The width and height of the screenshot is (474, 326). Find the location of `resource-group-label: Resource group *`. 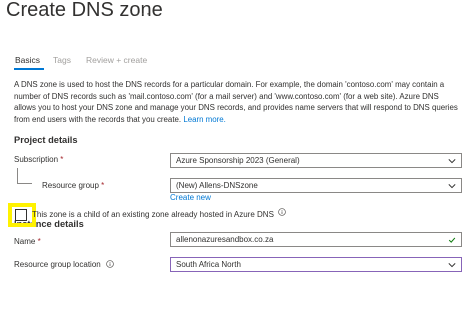

resource-group-label: Resource group * is located at coordinates (73, 185).